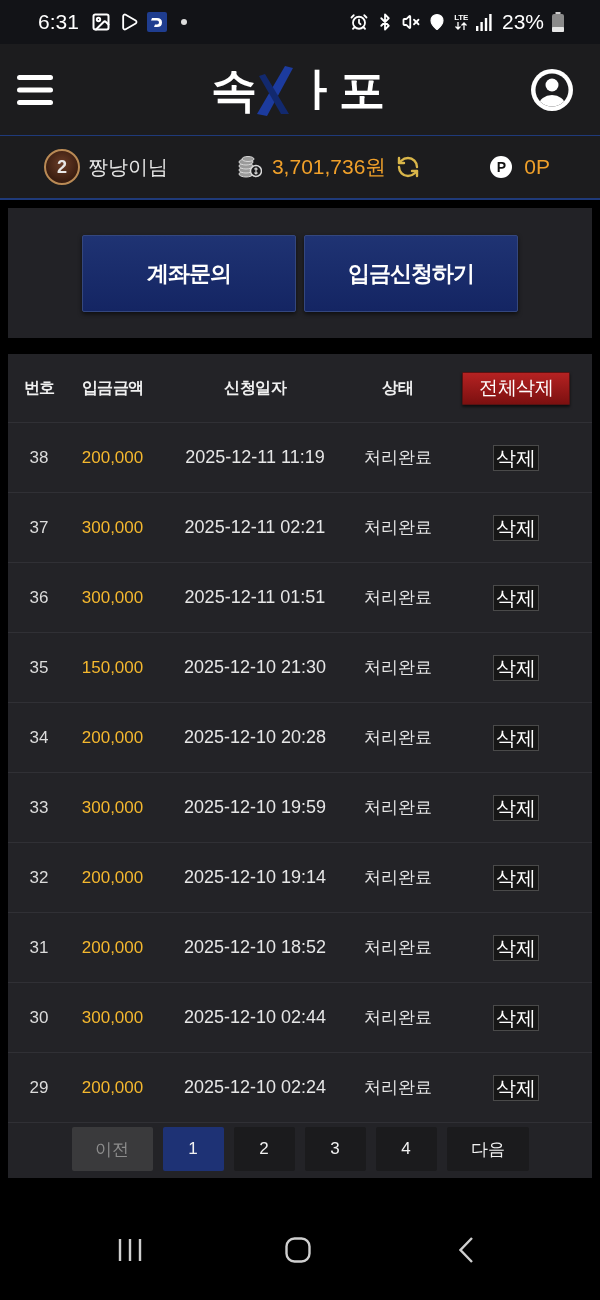  I want to click on table-cell: 32, so click(39, 877).